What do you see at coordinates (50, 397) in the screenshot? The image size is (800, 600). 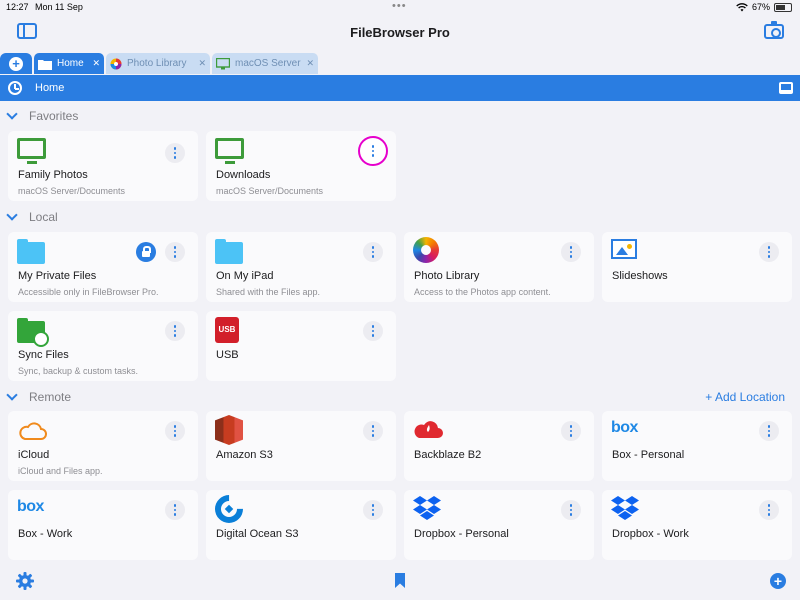 I see `section-title: Remote` at bounding box center [50, 397].